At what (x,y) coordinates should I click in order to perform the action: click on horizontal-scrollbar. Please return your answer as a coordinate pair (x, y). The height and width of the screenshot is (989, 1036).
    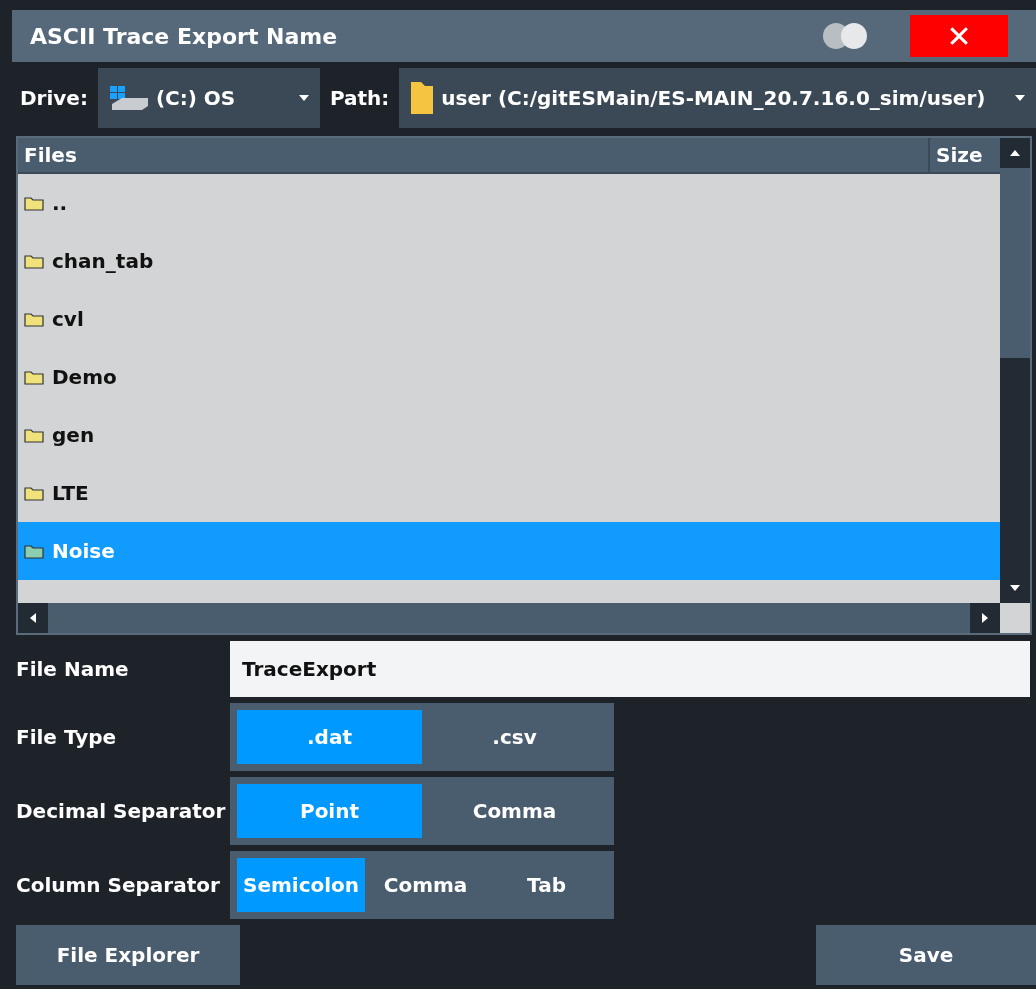
    Looking at the image, I should click on (509, 618).